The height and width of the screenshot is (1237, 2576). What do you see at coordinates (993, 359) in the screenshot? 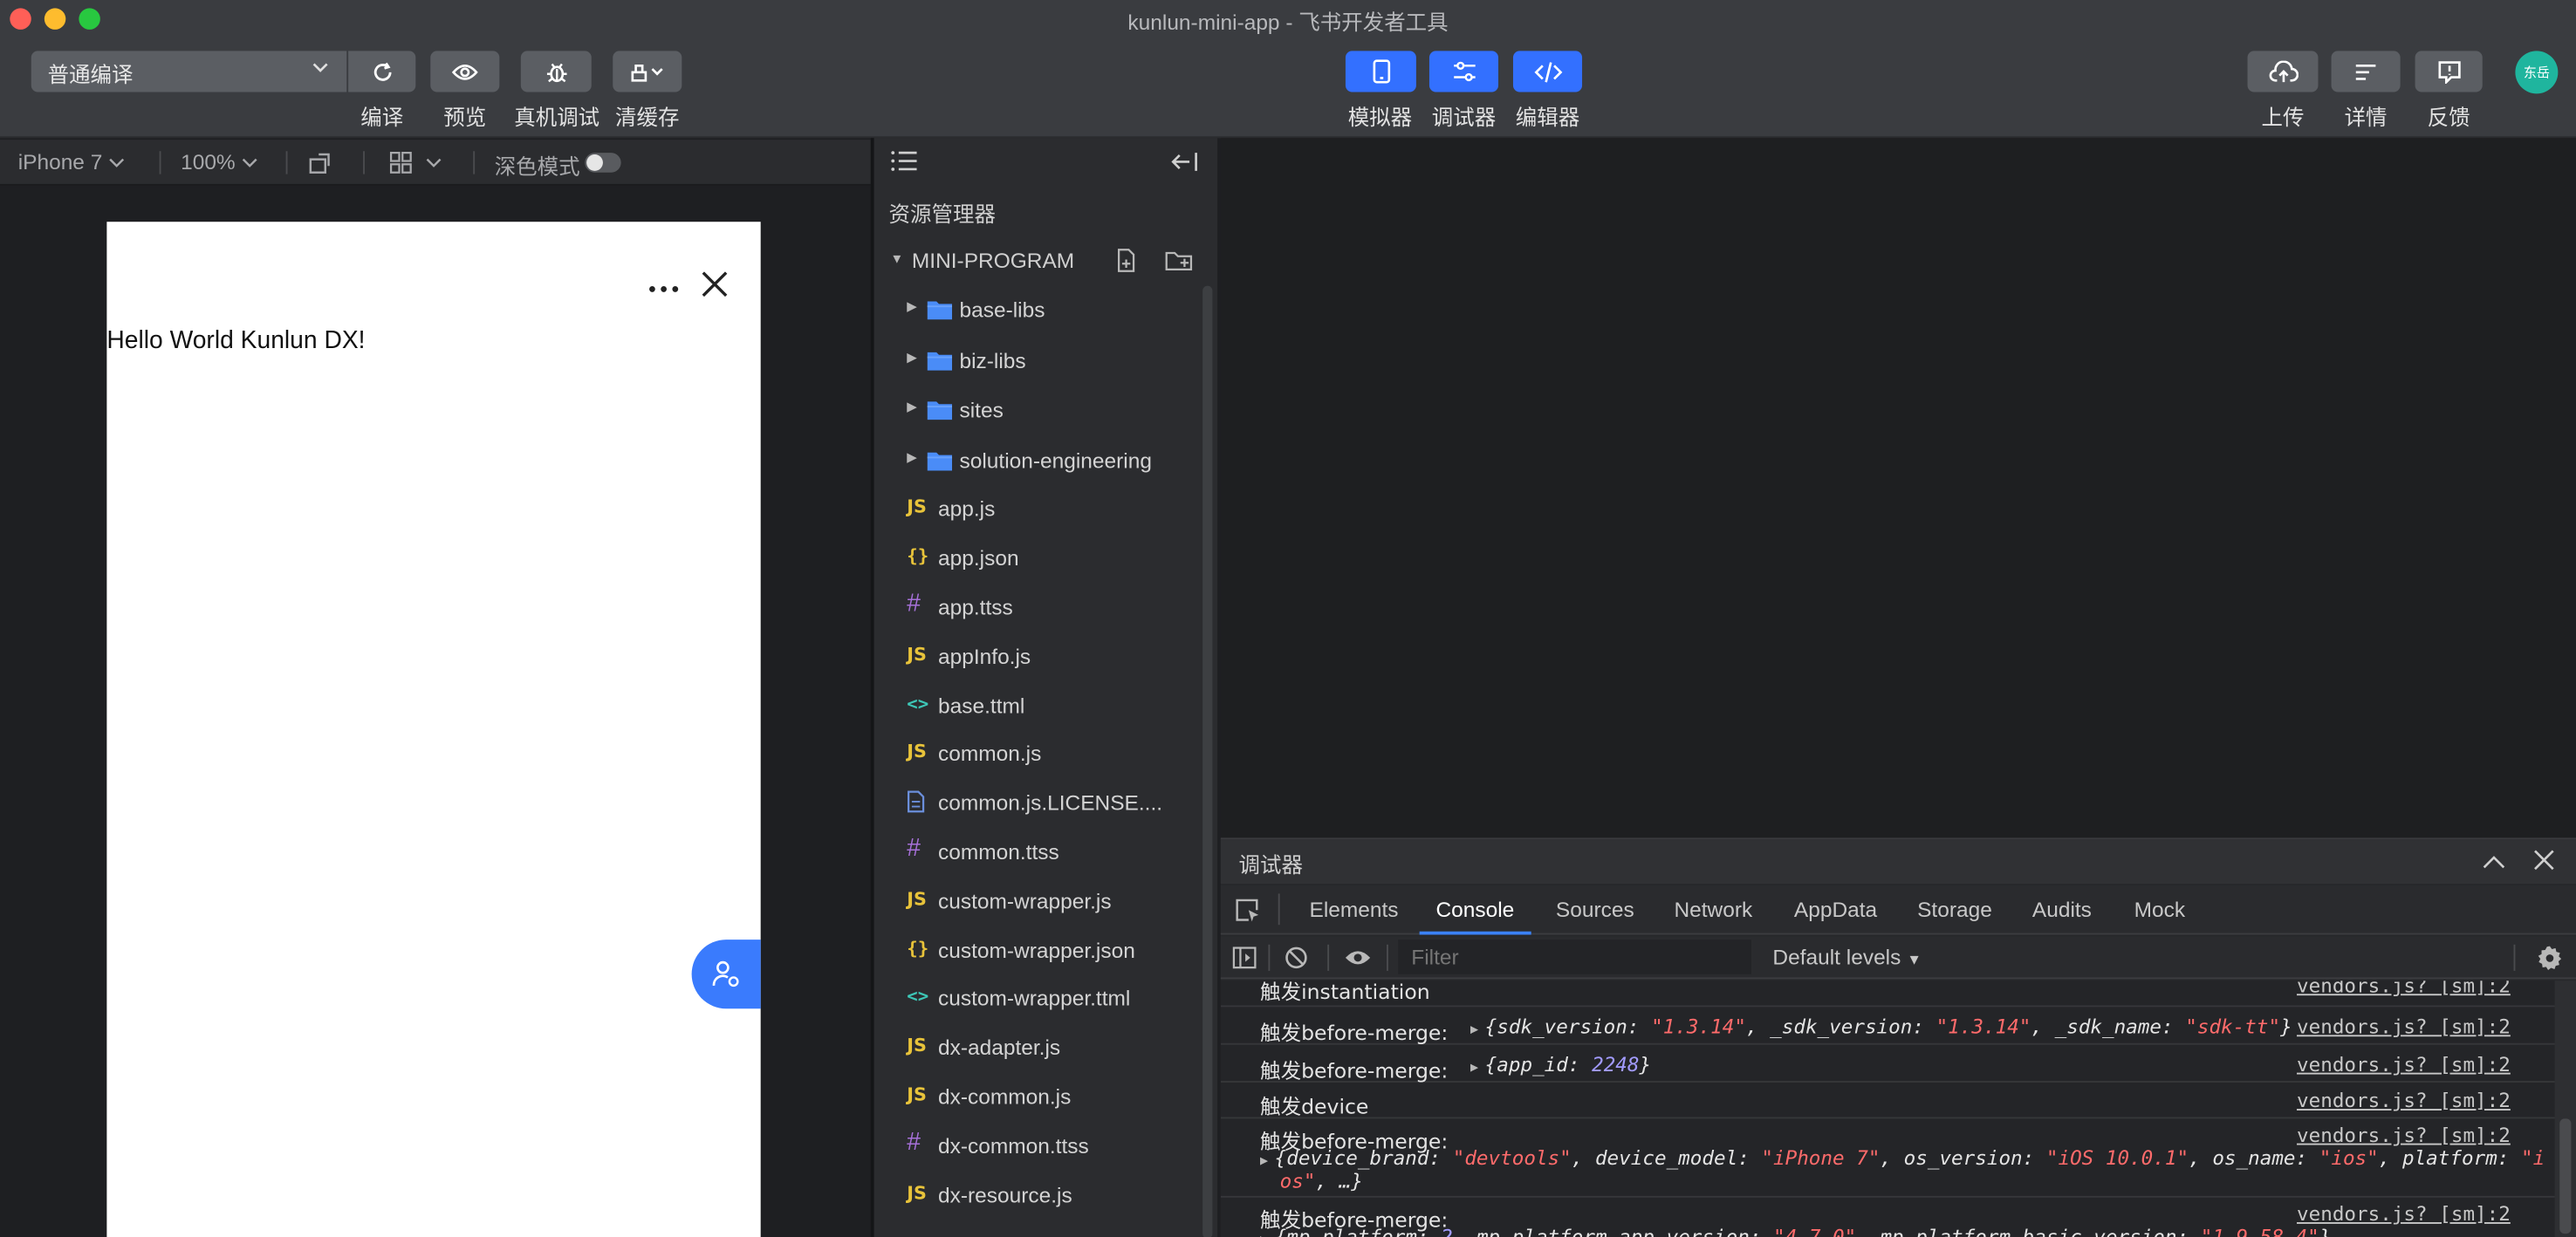
I see `tree-item-label: biz-libs` at bounding box center [993, 359].